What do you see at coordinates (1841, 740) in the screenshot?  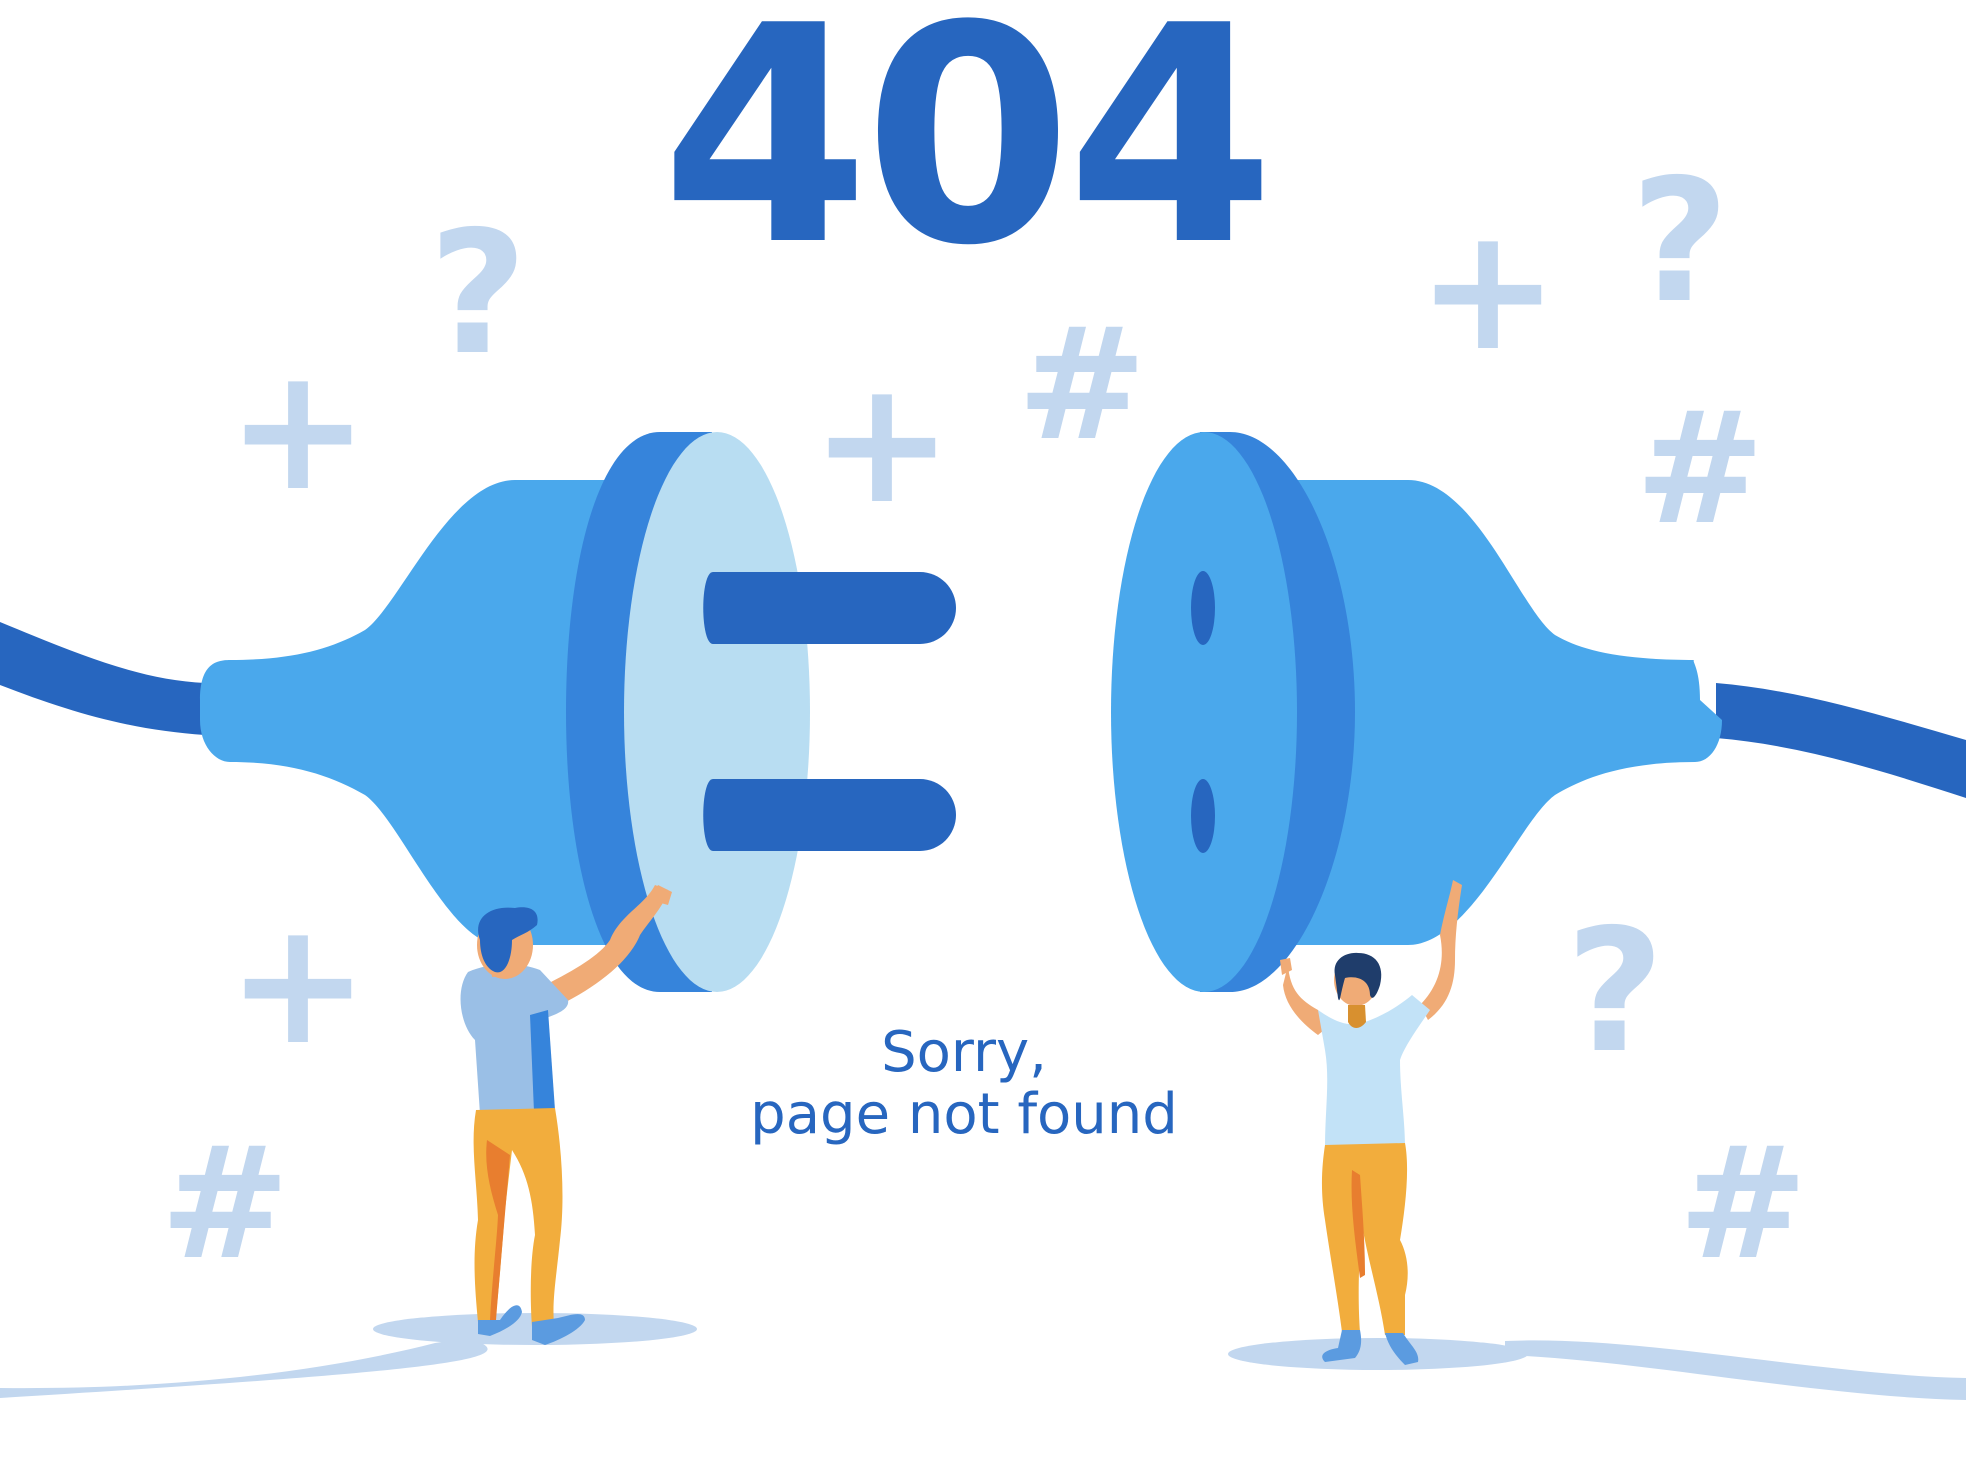 I see `right-cable` at bounding box center [1841, 740].